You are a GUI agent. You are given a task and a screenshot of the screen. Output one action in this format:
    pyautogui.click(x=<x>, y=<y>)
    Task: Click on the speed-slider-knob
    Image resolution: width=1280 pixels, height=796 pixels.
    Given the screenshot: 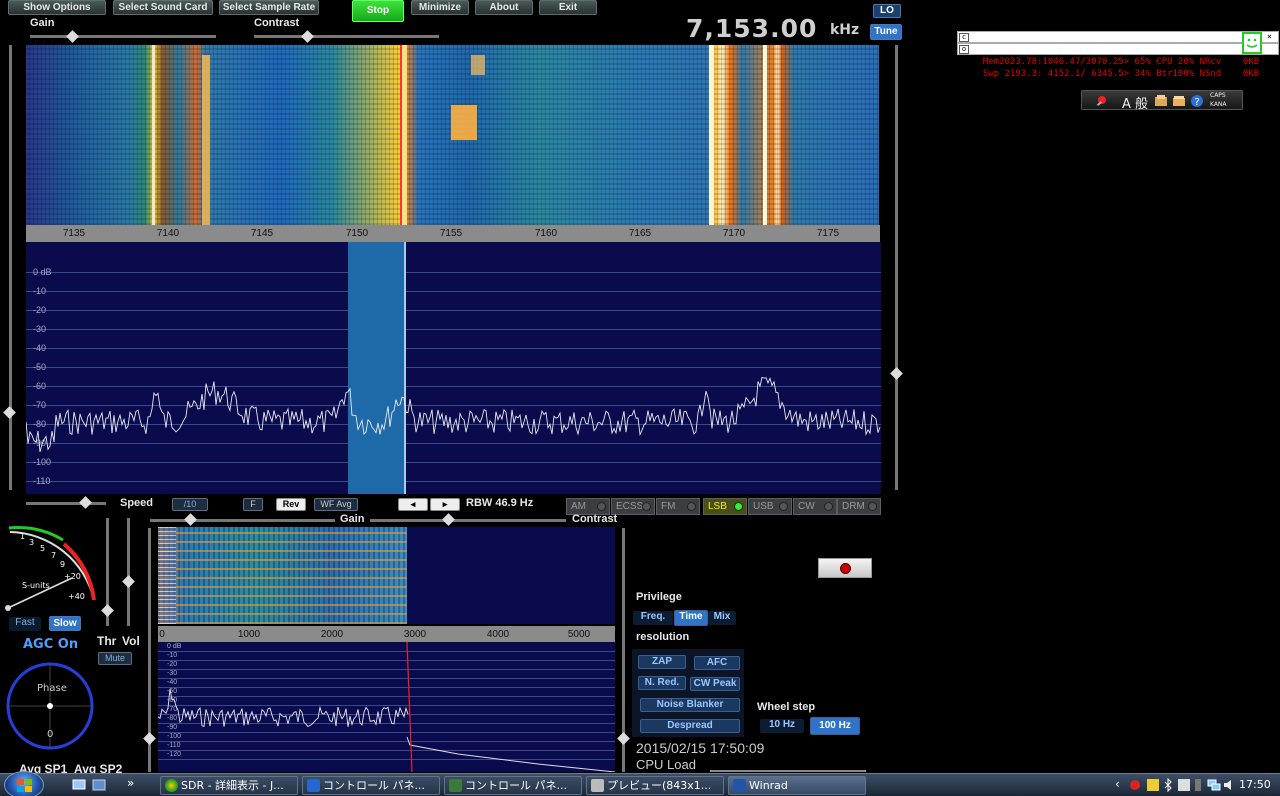 What is the action you would take?
    pyautogui.click(x=85, y=502)
    